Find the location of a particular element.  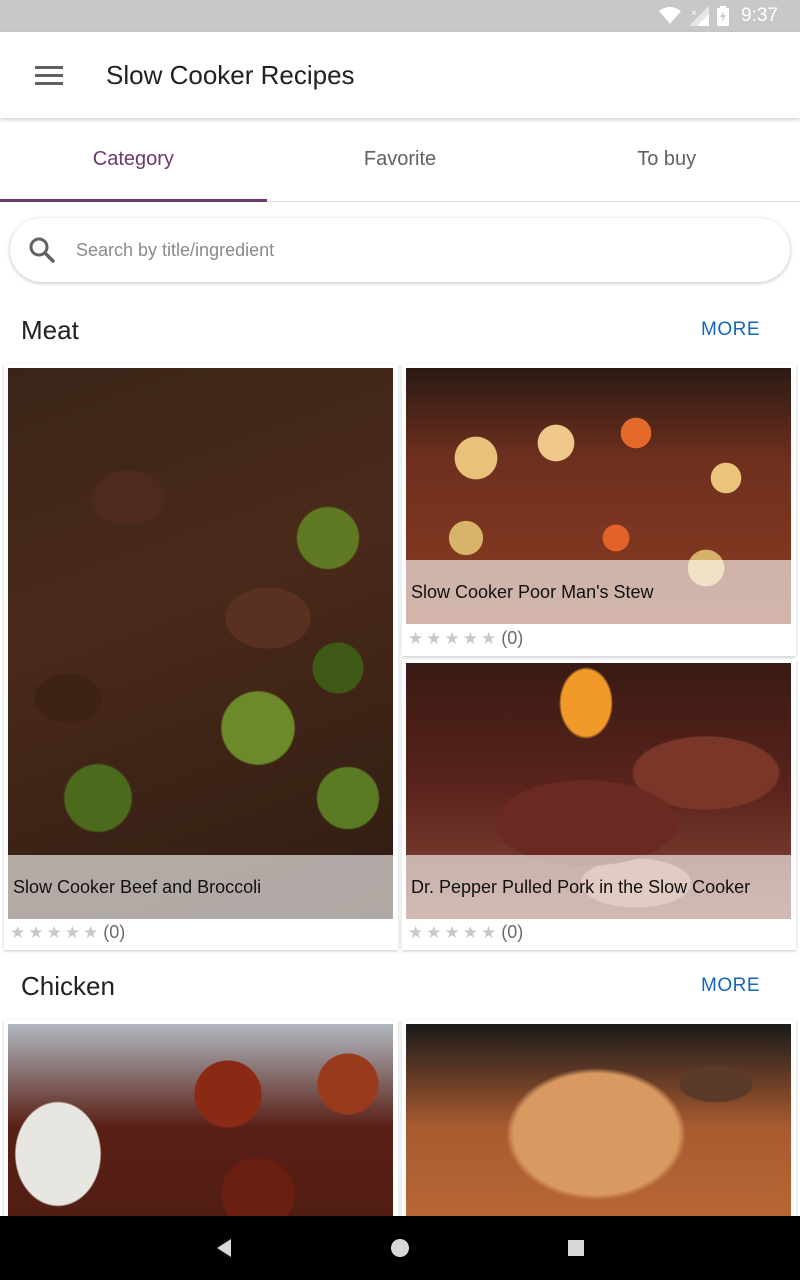

tab-favorite: Favorite is located at coordinates (400, 159).